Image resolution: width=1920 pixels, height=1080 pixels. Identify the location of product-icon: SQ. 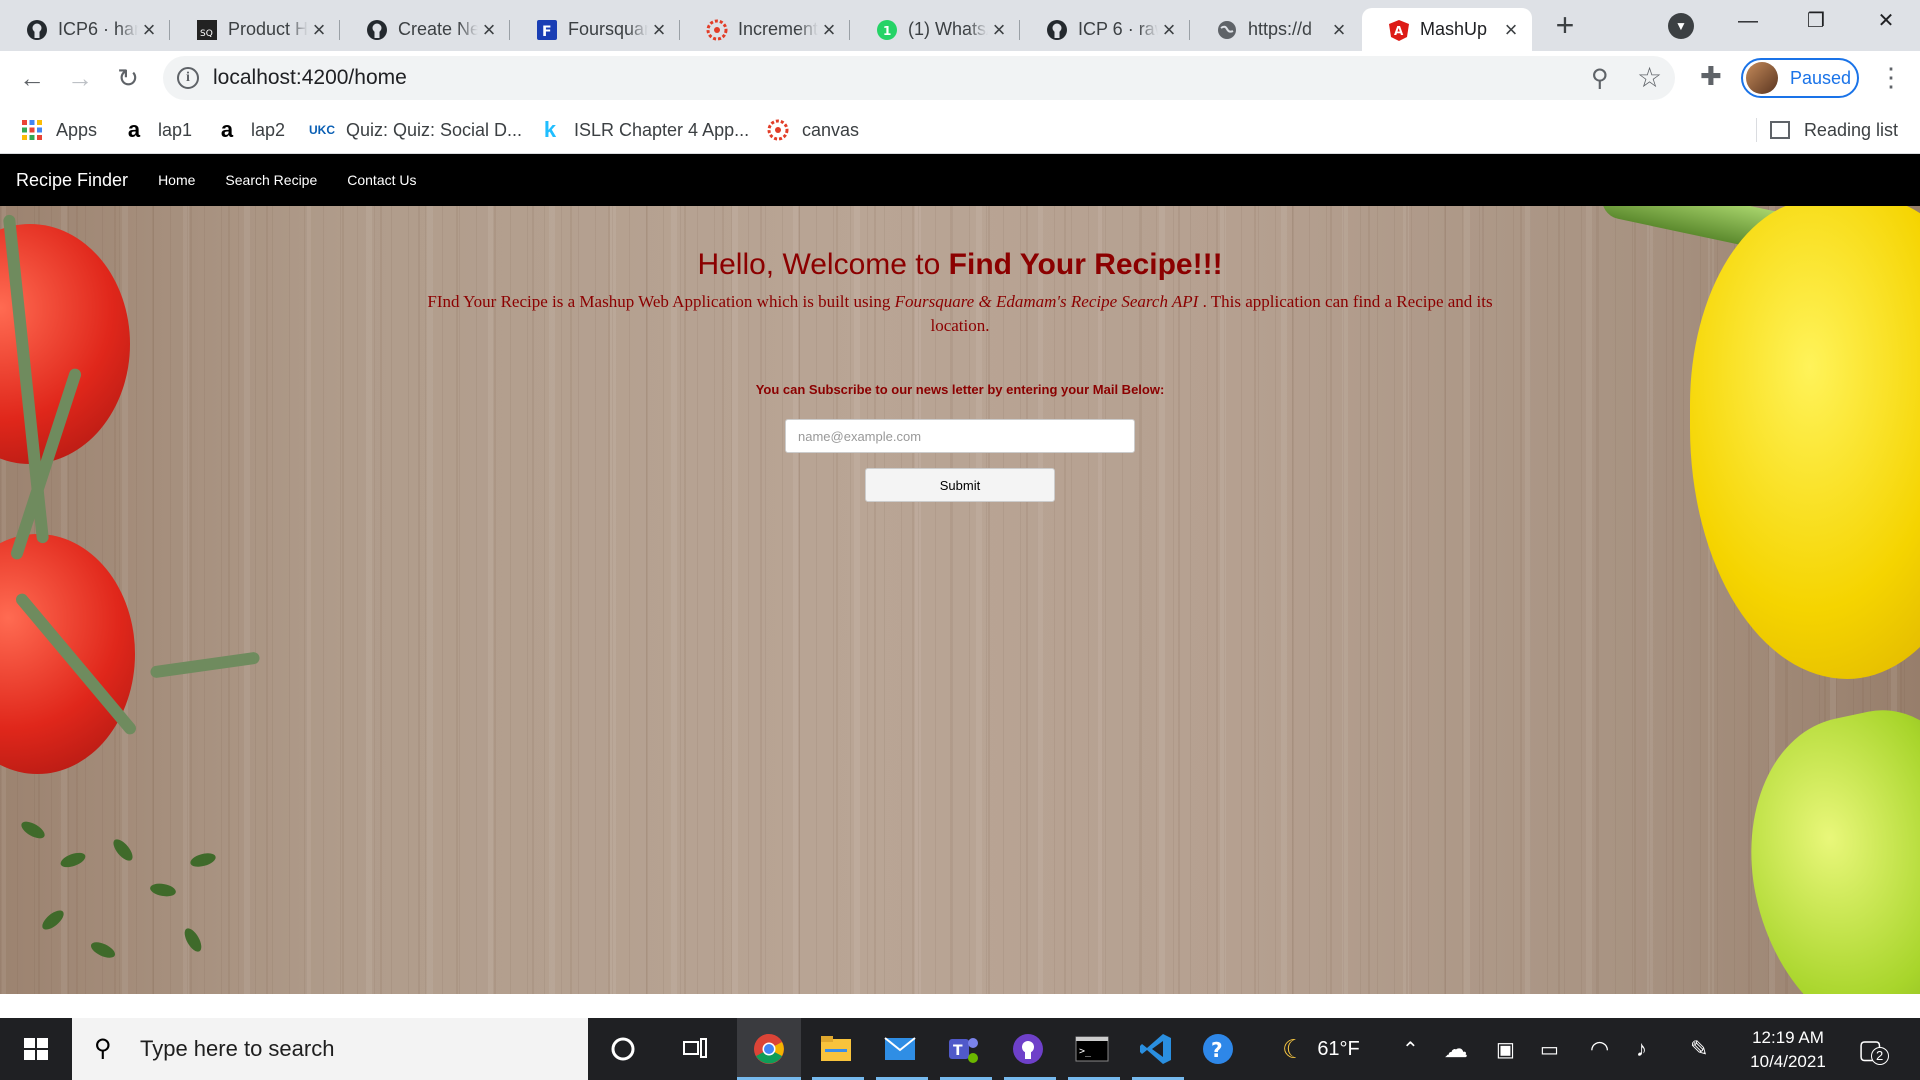
(207, 30).